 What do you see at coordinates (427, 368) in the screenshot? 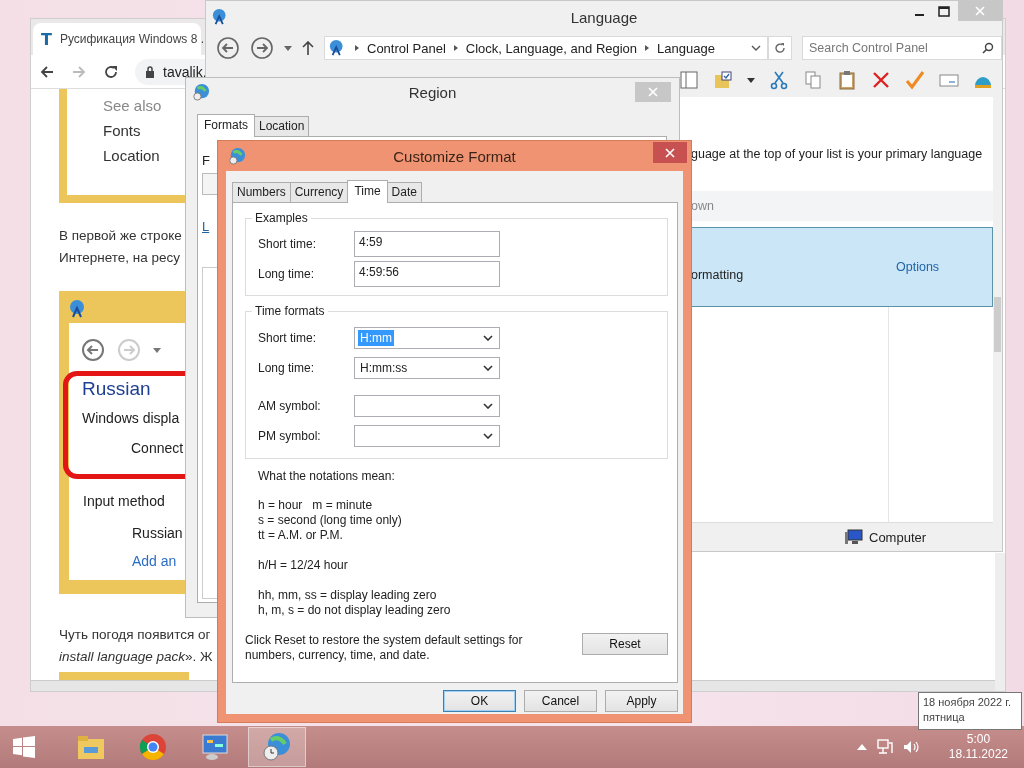
I see `format-combobox: H:mm:ss` at bounding box center [427, 368].